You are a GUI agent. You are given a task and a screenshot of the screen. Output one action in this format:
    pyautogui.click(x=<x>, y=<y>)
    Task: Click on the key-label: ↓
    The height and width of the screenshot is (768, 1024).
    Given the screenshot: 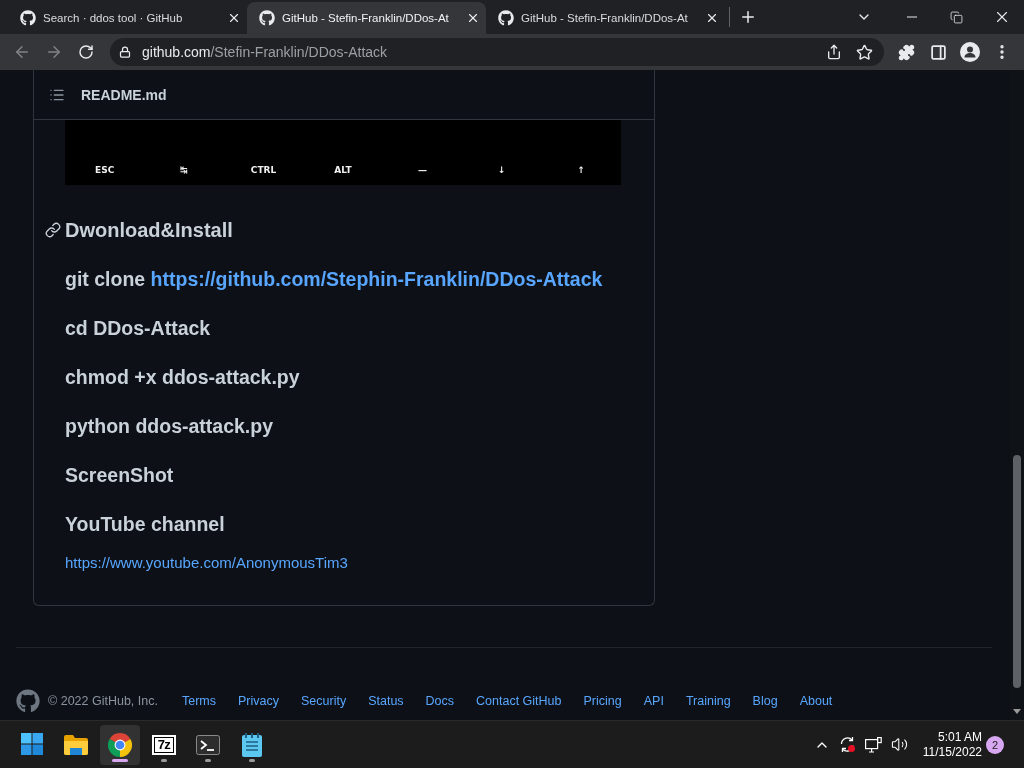 What is the action you would take?
    pyautogui.click(x=502, y=170)
    